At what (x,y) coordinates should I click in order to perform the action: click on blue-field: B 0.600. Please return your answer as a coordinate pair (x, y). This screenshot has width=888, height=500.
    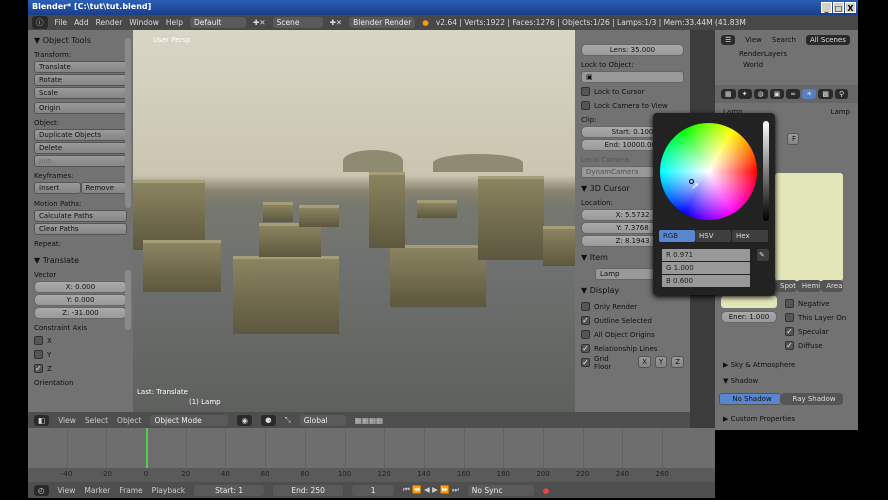
    Looking at the image, I should click on (706, 281).